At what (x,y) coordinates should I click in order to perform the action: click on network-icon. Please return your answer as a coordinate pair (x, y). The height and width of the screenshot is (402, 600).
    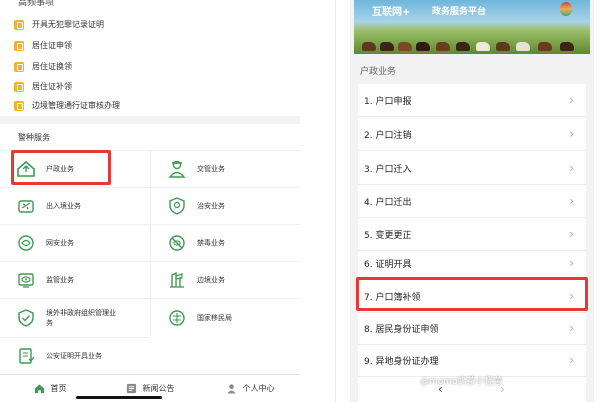
    Looking at the image, I should click on (26, 242).